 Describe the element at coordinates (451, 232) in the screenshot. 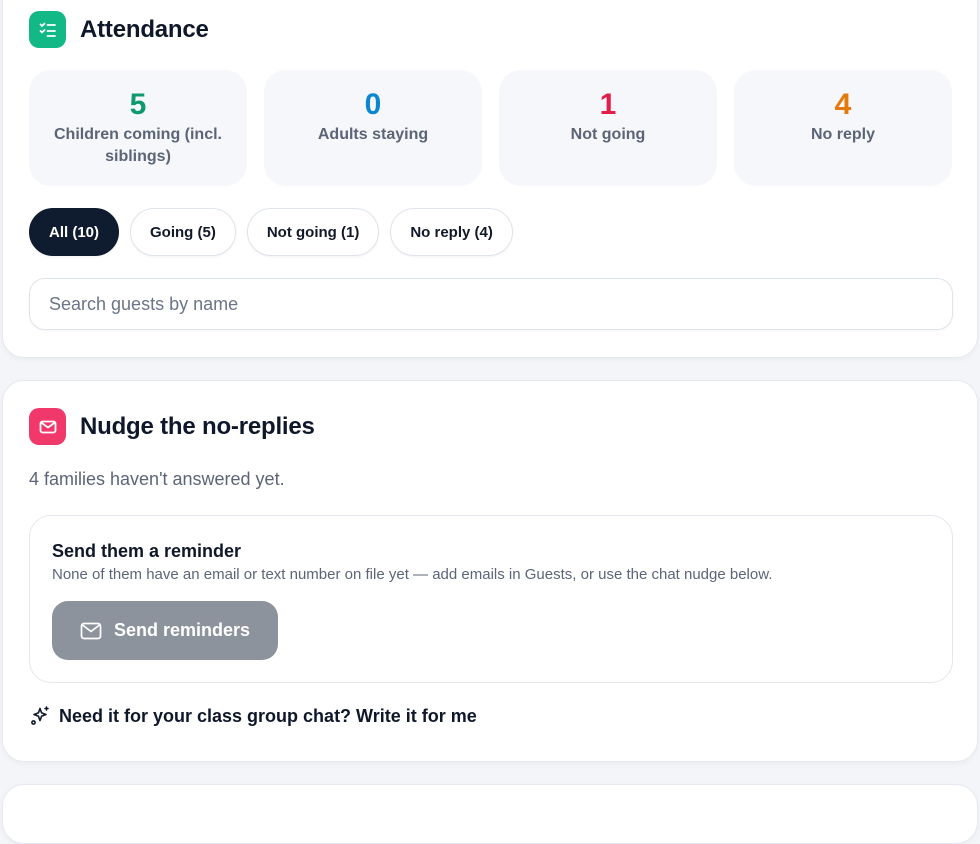

I see `filter-no-reply: No reply (4)` at that location.